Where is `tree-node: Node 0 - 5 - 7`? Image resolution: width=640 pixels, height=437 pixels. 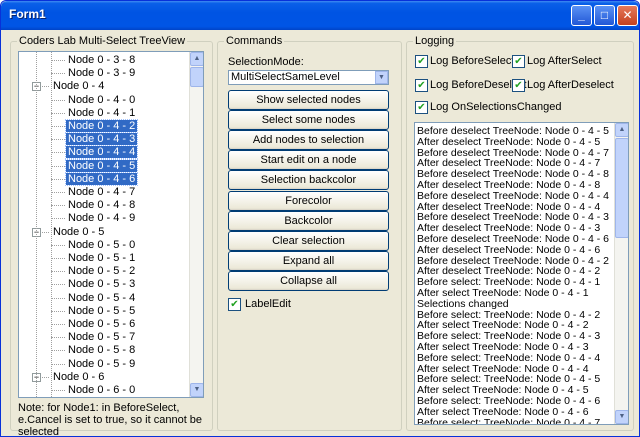 tree-node: Node 0 - 5 - 7 is located at coordinates (101, 337).